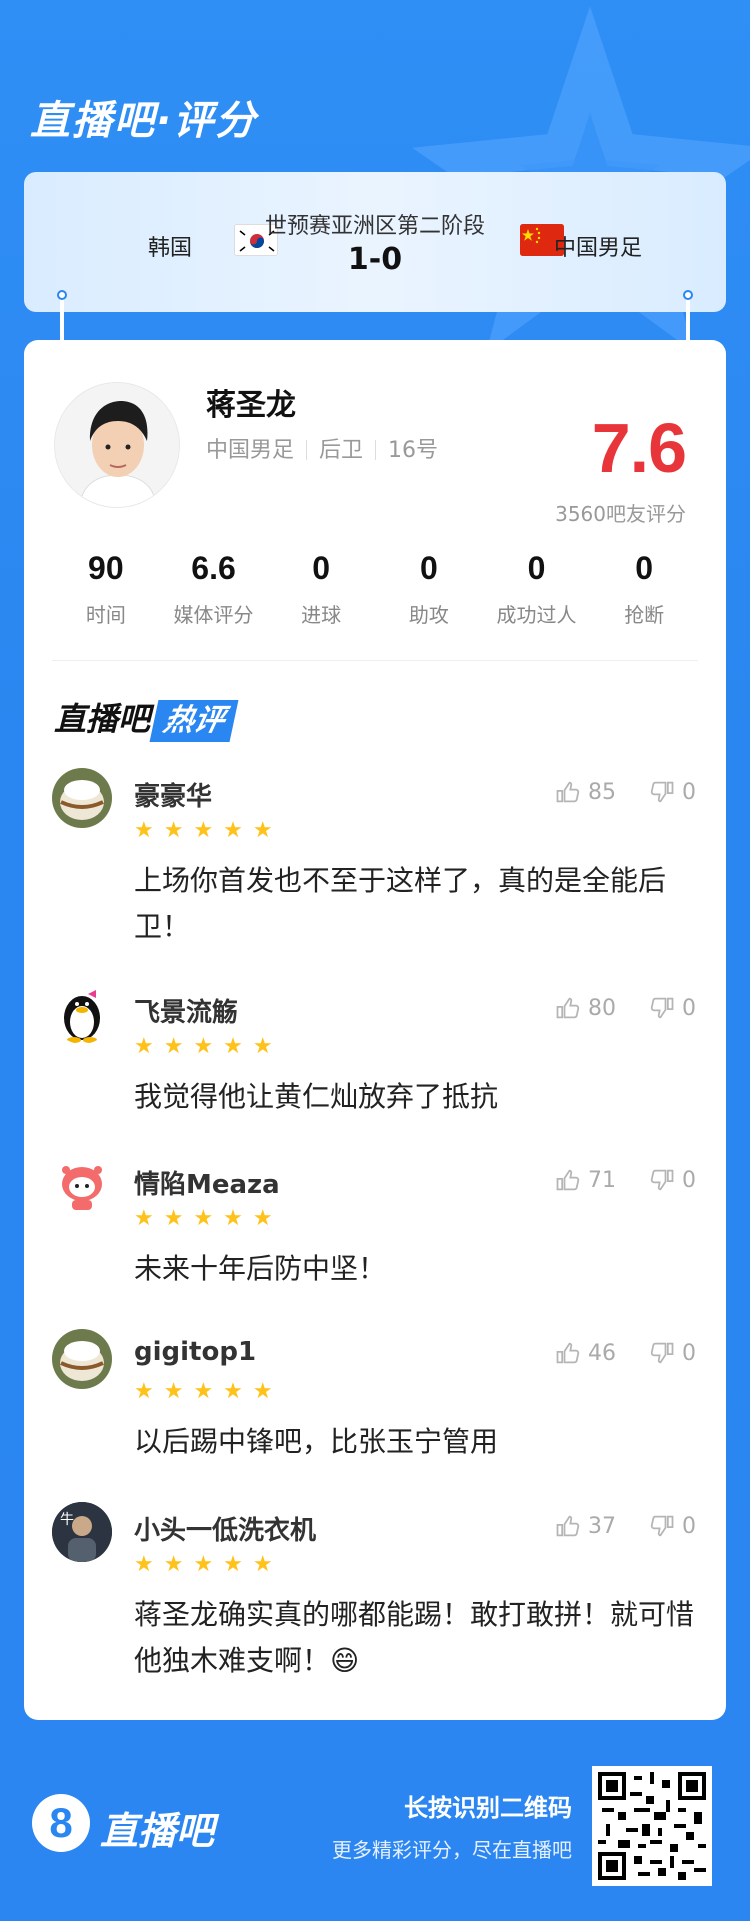  What do you see at coordinates (213, 568) in the screenshot?
I see `stat-value: 6.6` at bounding box center [213, 568].